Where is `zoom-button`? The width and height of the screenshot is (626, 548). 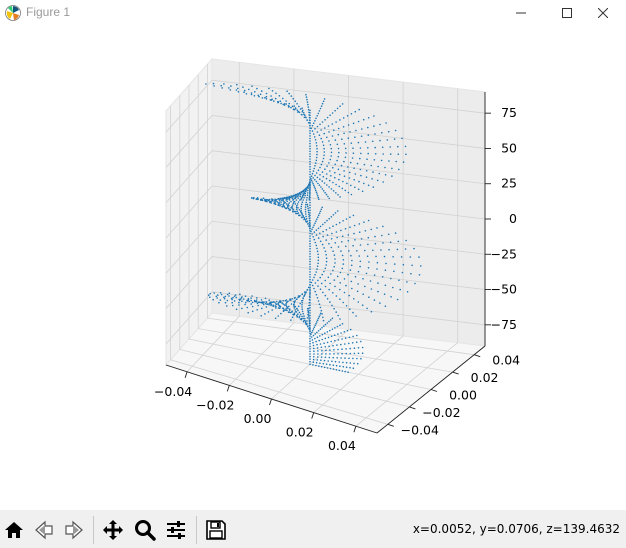 zoom-button is located at coordinates (145, 530).